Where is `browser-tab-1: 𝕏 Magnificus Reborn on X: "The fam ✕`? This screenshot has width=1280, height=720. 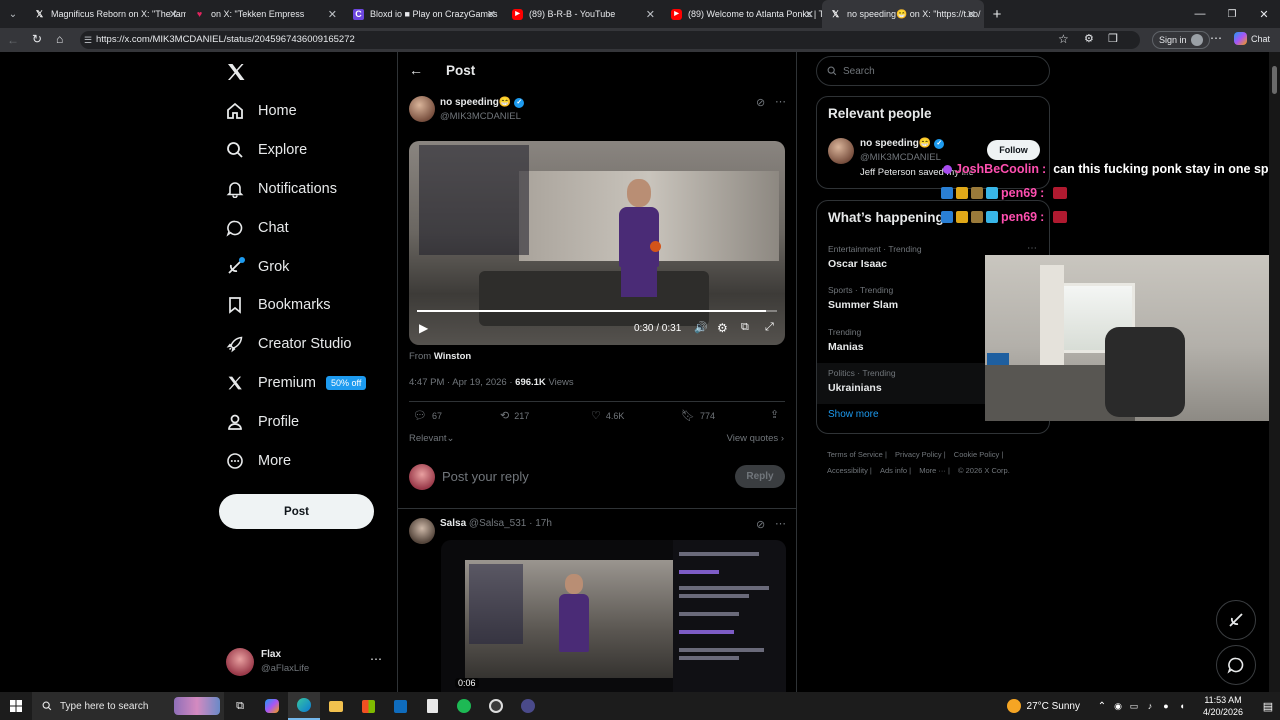 browser-tab-1: 𝕏 Magnificus Reborn on X: "The fam ✕ is located at coordinates (106, 14).